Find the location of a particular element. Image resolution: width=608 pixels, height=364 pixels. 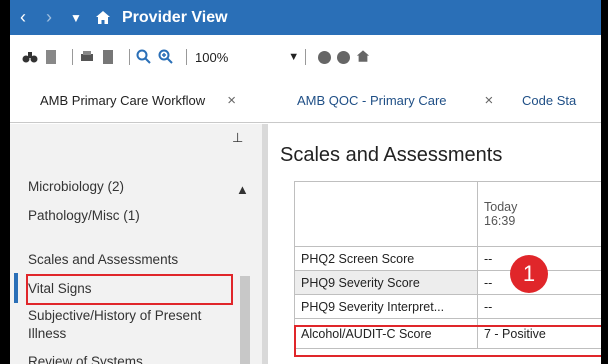

tab-label: AMB QOC - Primary Care is located at coordinates (372, 100).